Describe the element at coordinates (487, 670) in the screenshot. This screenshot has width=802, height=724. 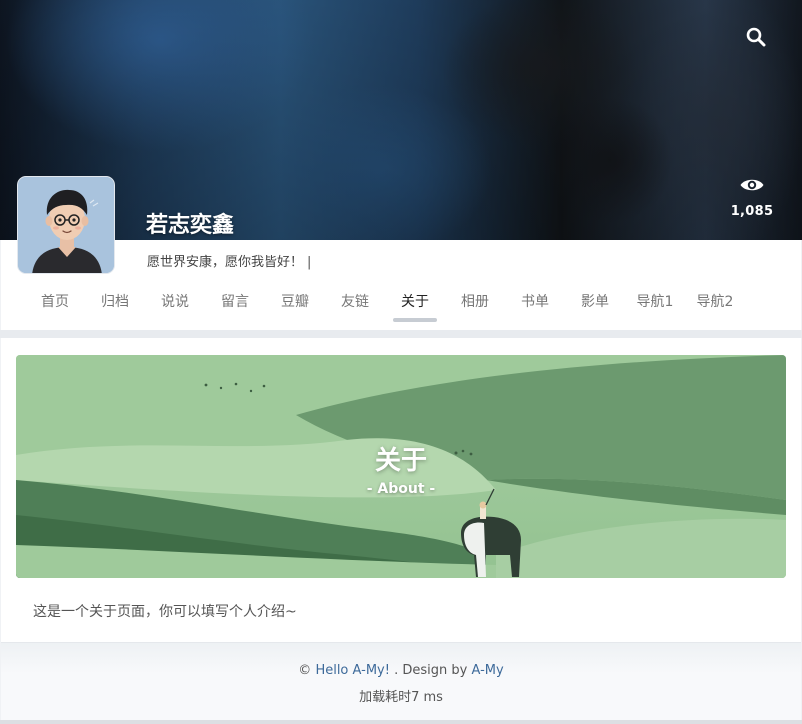
I see `footer-designer-link: A-My` at that location.